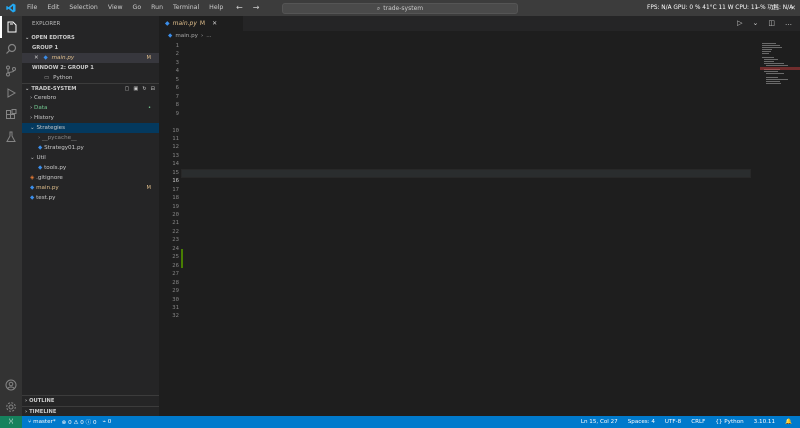 The height and width of the screenshot is (428, 800). Describe the element at coordinates (90, 78) in the screenshot. I see `open-editor-python: ▭ Python` at that location.